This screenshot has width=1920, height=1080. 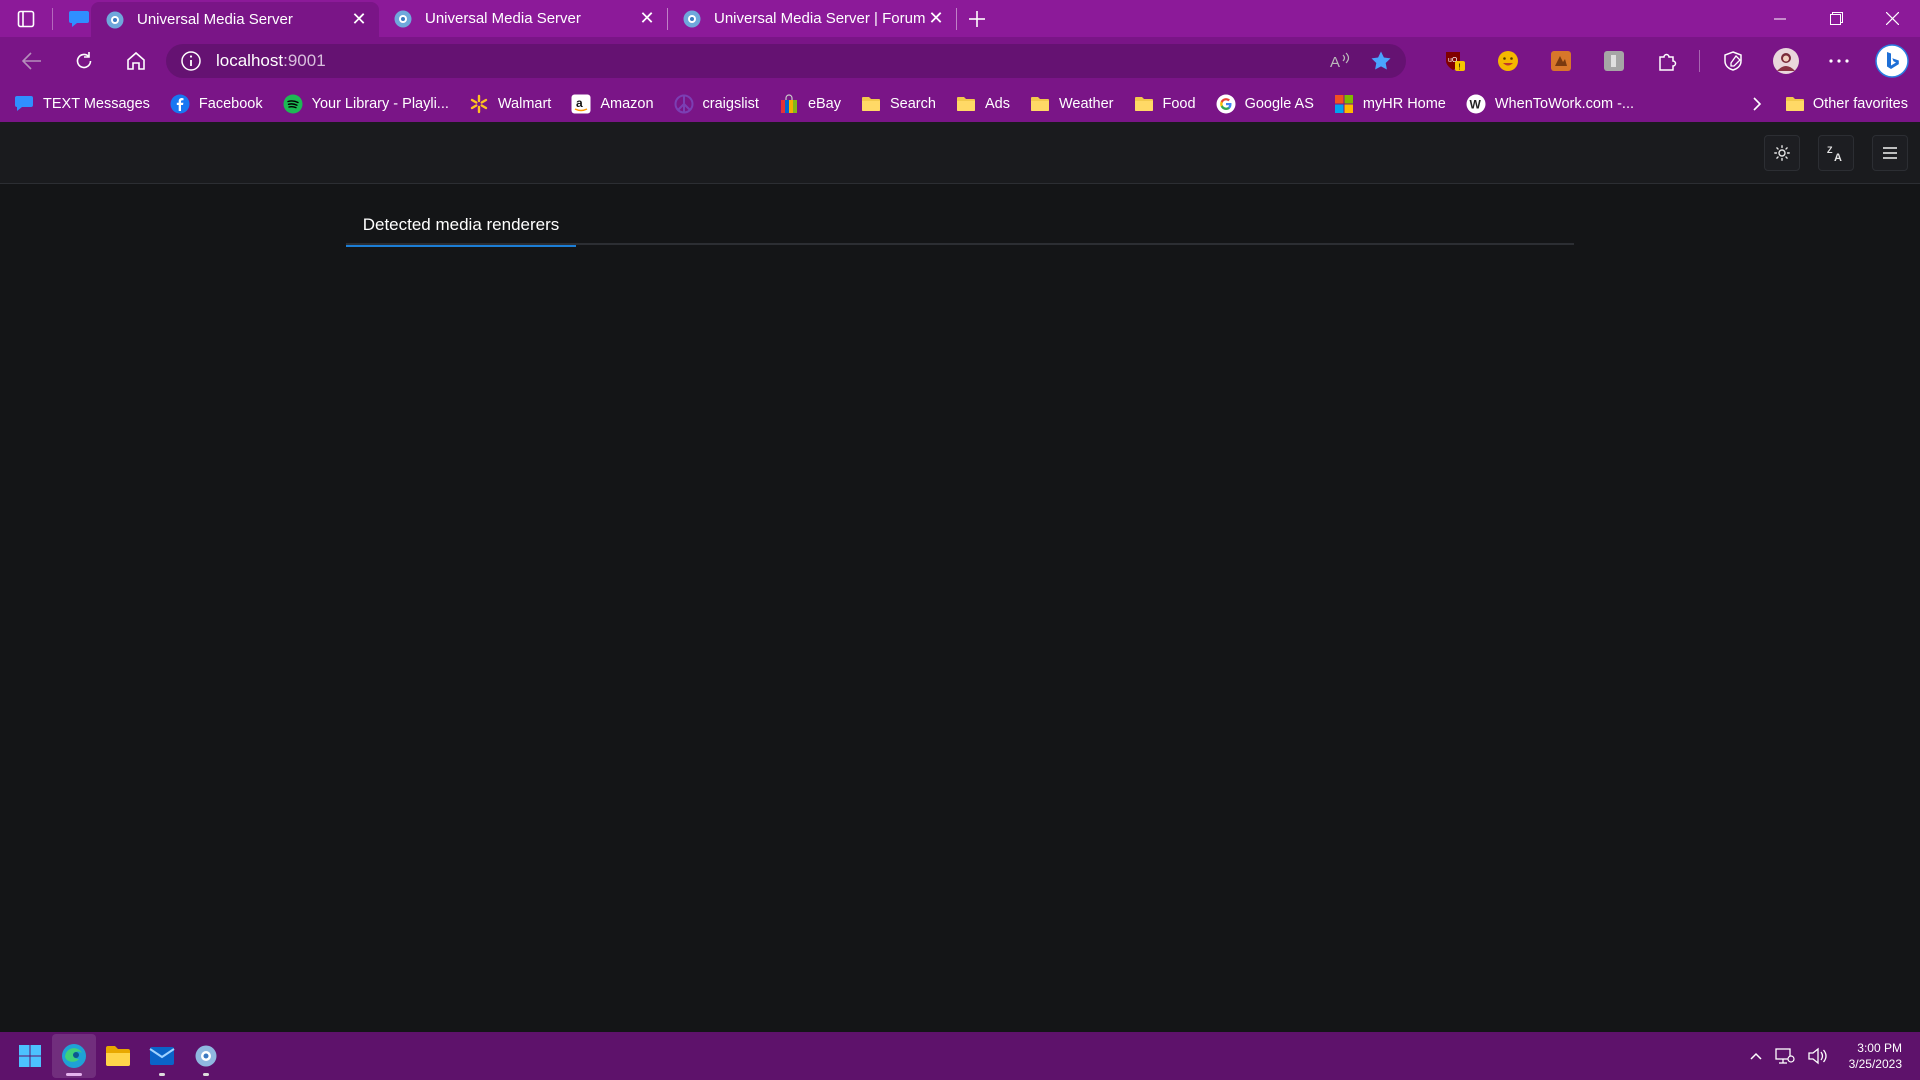 What do you see at coordinates (1756, 1056) in the screenshot?
I see `chevron-up-icon` at bounding box center [1756, 1056].